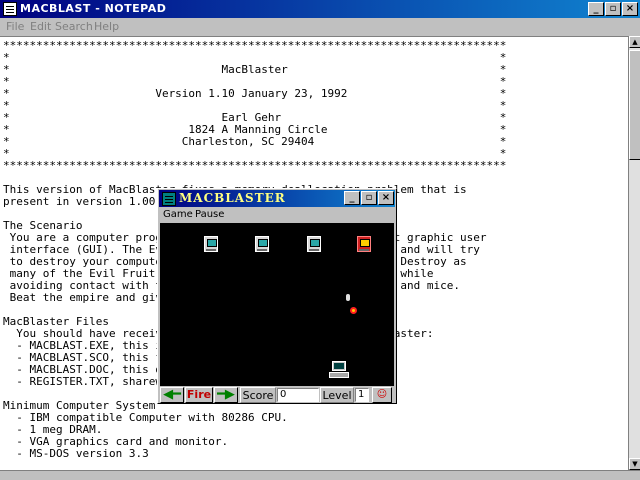  What do you see at coordinates (10, 9) in the screenshot?
I see `notepad-app-icon` at bounding box center [10, 9].